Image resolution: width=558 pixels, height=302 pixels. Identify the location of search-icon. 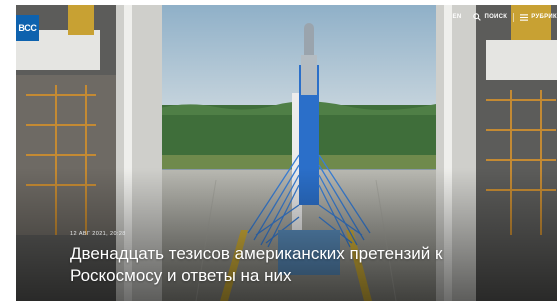
(477, 17).